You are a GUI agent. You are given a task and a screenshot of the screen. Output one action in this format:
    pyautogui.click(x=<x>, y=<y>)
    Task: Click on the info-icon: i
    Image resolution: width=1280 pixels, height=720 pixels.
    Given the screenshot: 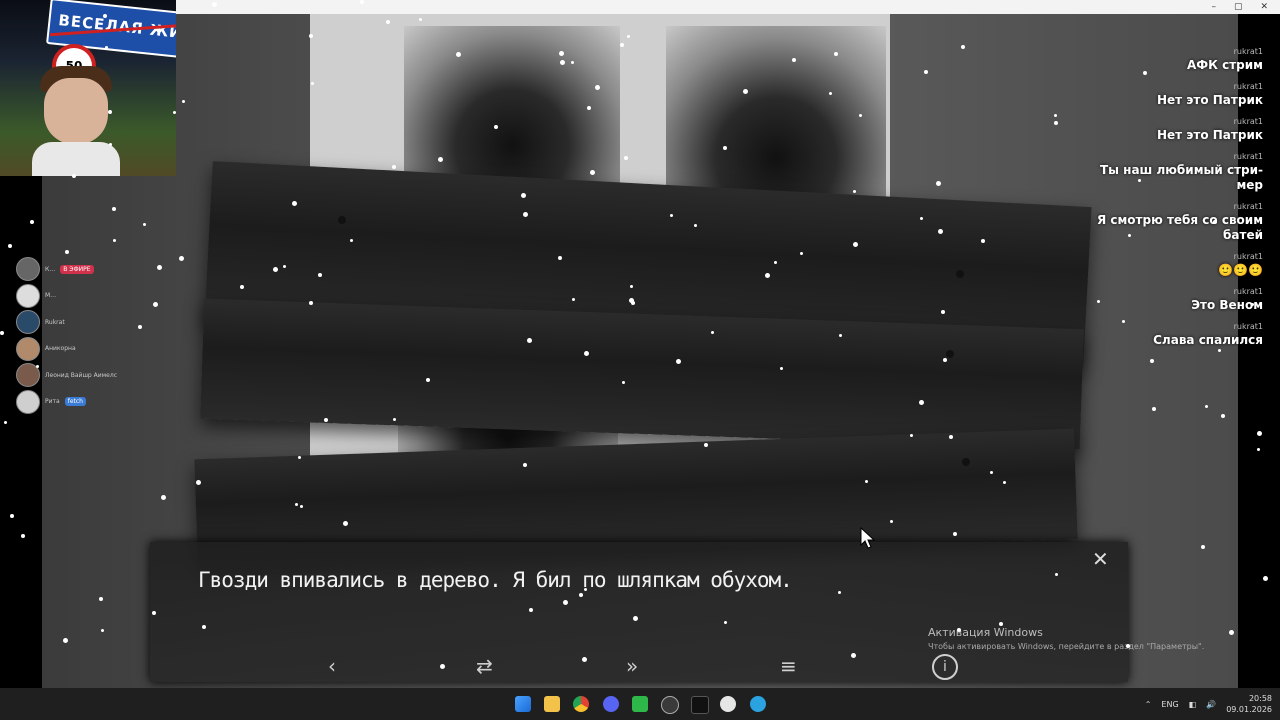 What is the action you would take?
    pyautogui.click(x=945, y=667)
    